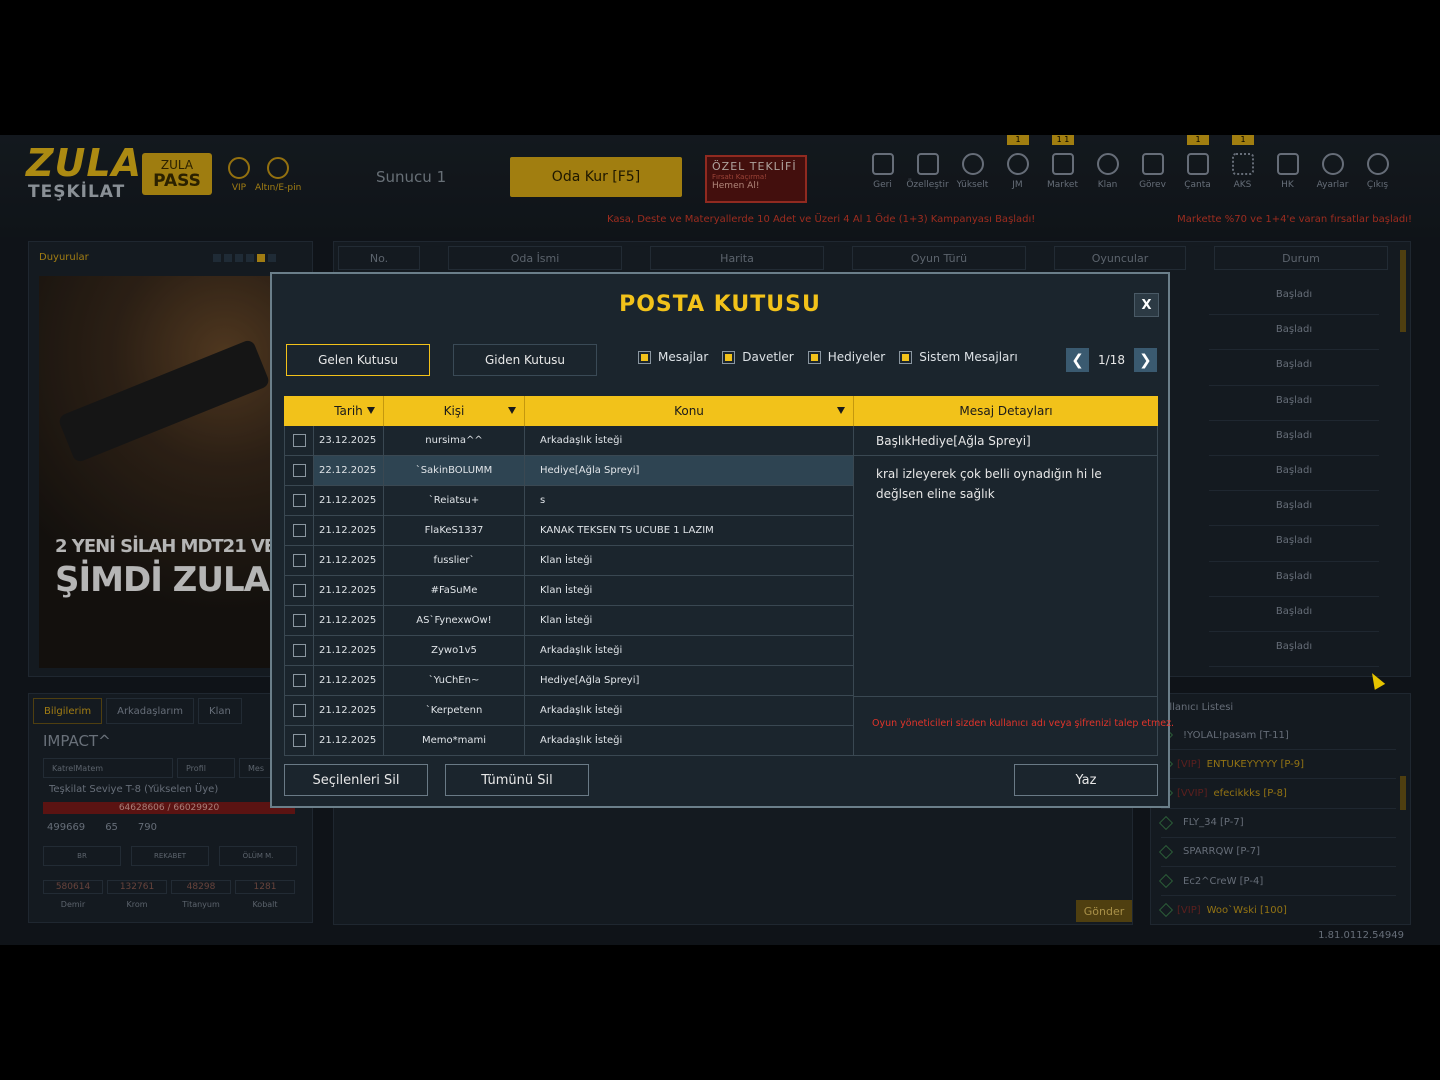  I want to click on mail-person: `YuChEn~, so click(454, 681).